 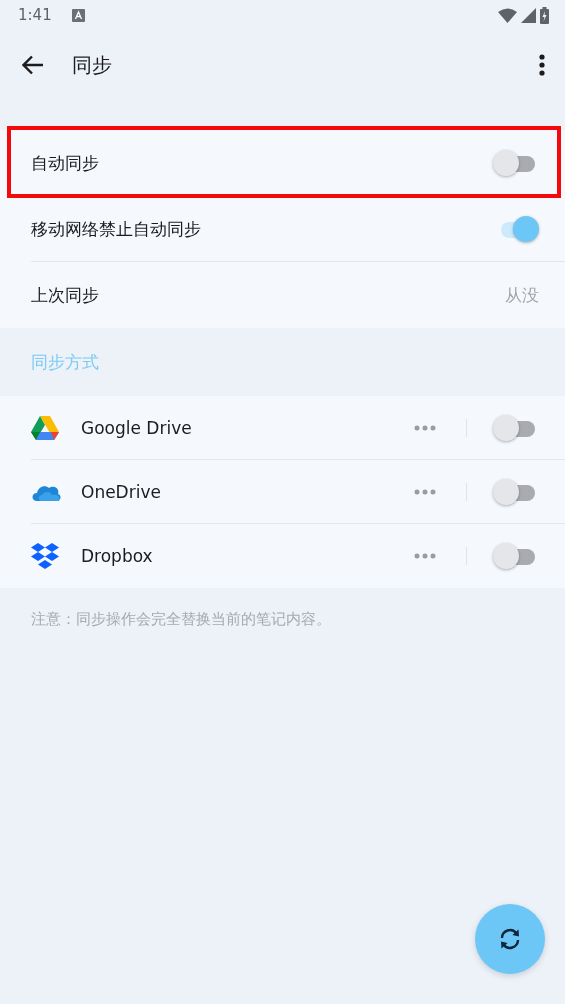 What do you see at coordinates (117, 556) in the screenshot?
I see `provider-name: Dropbox` at bounding box center [117, 556].